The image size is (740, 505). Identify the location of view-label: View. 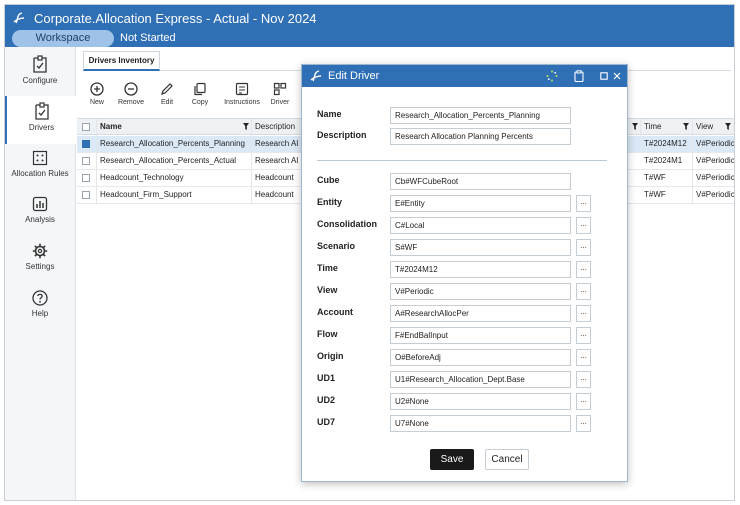
(327, 290).